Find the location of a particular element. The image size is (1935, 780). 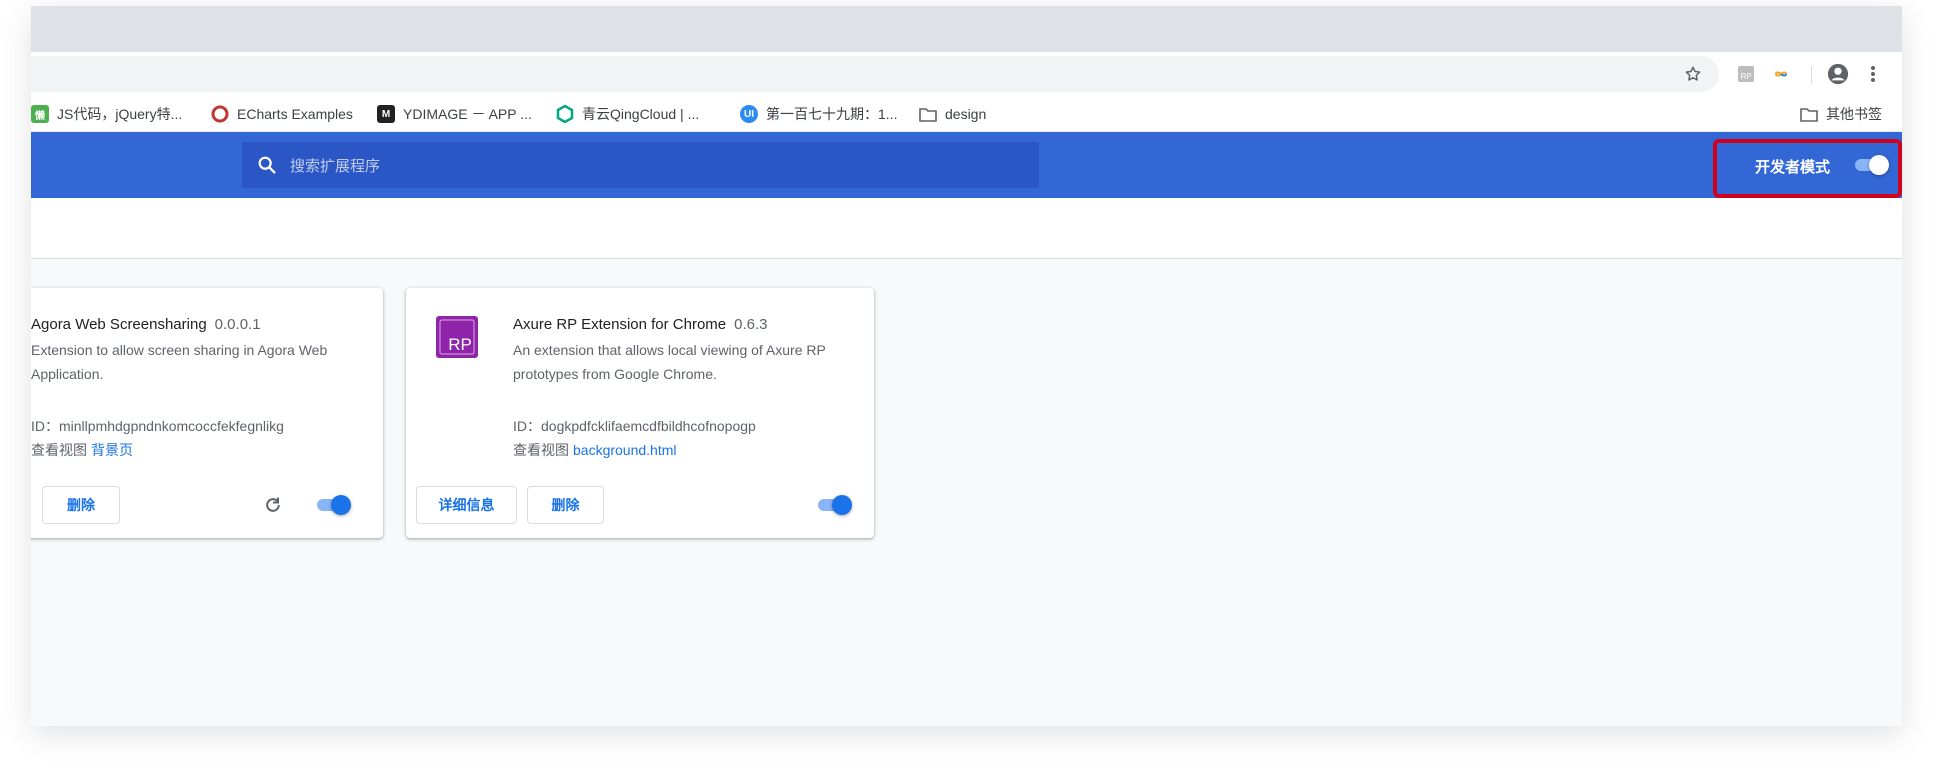

toolbar-separator is located at coordinates (1811, 75).